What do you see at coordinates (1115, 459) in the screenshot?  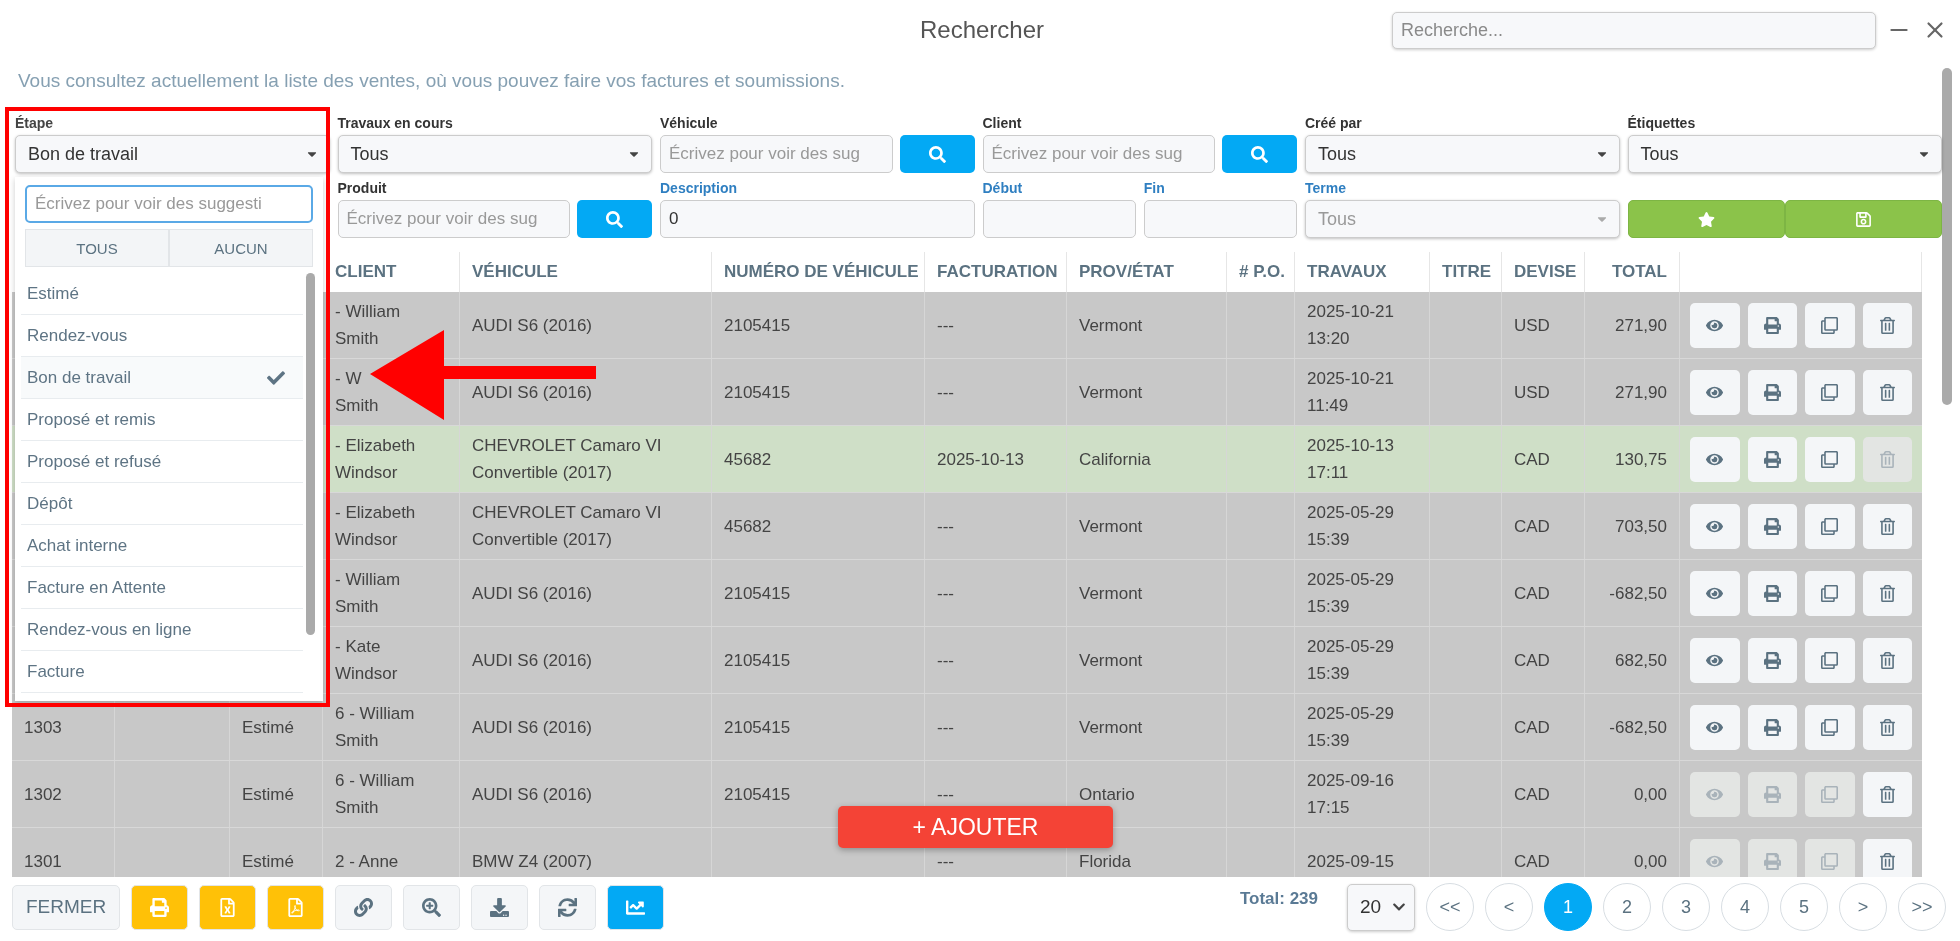 I see `table-cell-text: California` at bounding box center [1115, 459].